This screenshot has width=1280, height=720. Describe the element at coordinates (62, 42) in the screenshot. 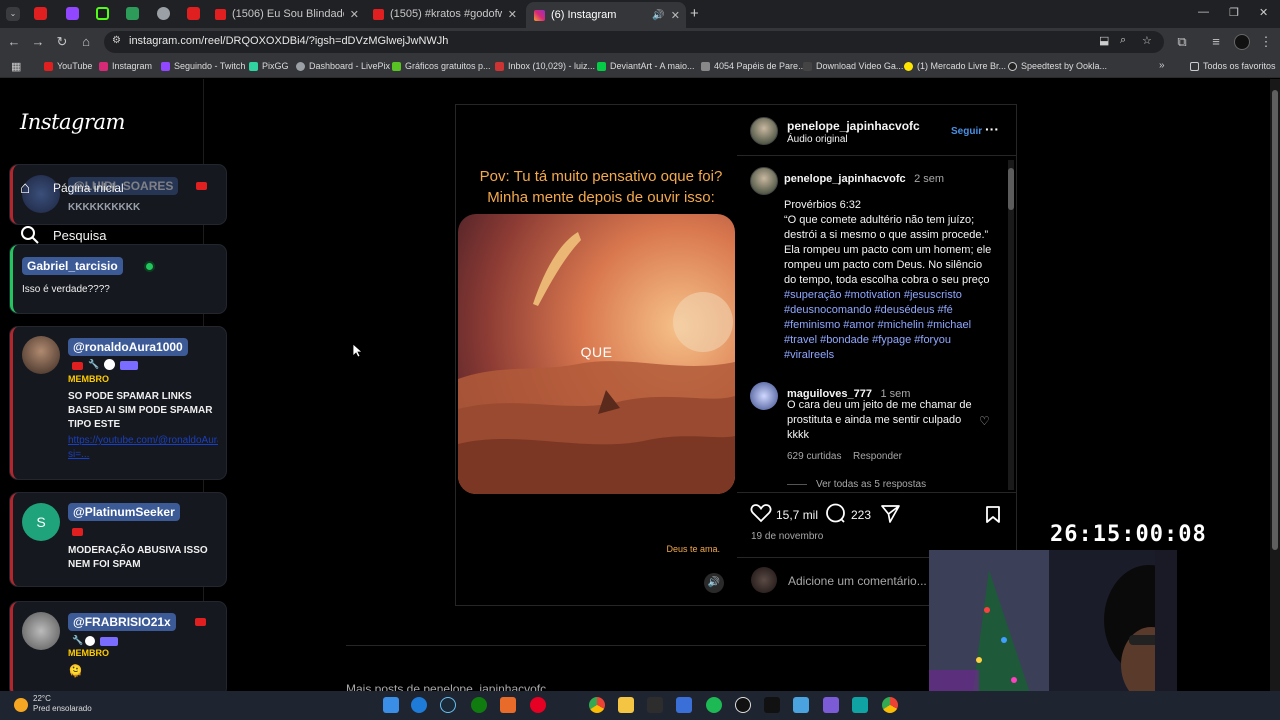

I see `reload-button: ↻` at that location.